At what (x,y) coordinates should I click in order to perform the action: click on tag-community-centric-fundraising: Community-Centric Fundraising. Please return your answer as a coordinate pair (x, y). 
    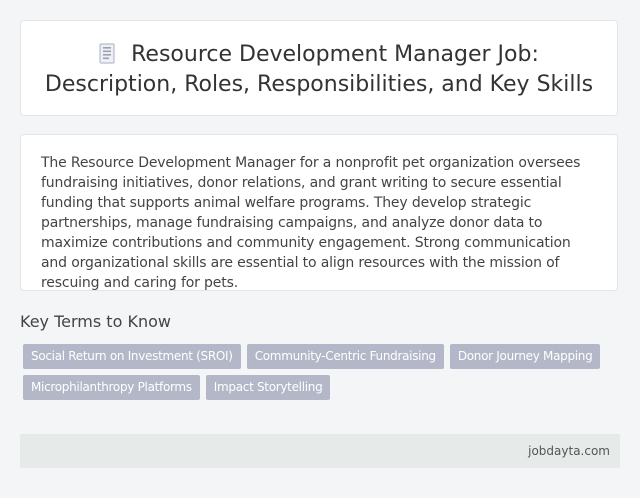
    Looking at the image, I should click on (345, 356).